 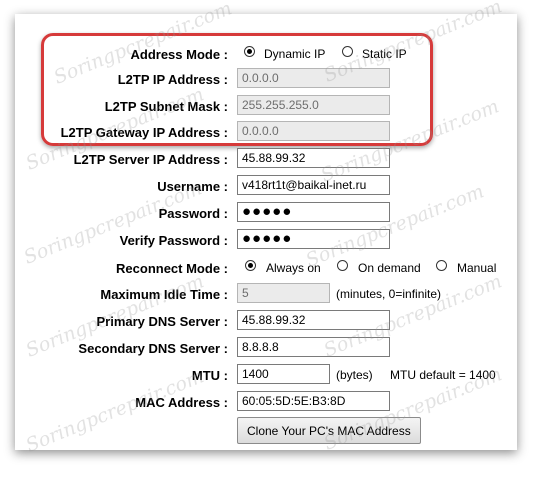 I want to click on username-row: Username :, so click(x=274, y=188).